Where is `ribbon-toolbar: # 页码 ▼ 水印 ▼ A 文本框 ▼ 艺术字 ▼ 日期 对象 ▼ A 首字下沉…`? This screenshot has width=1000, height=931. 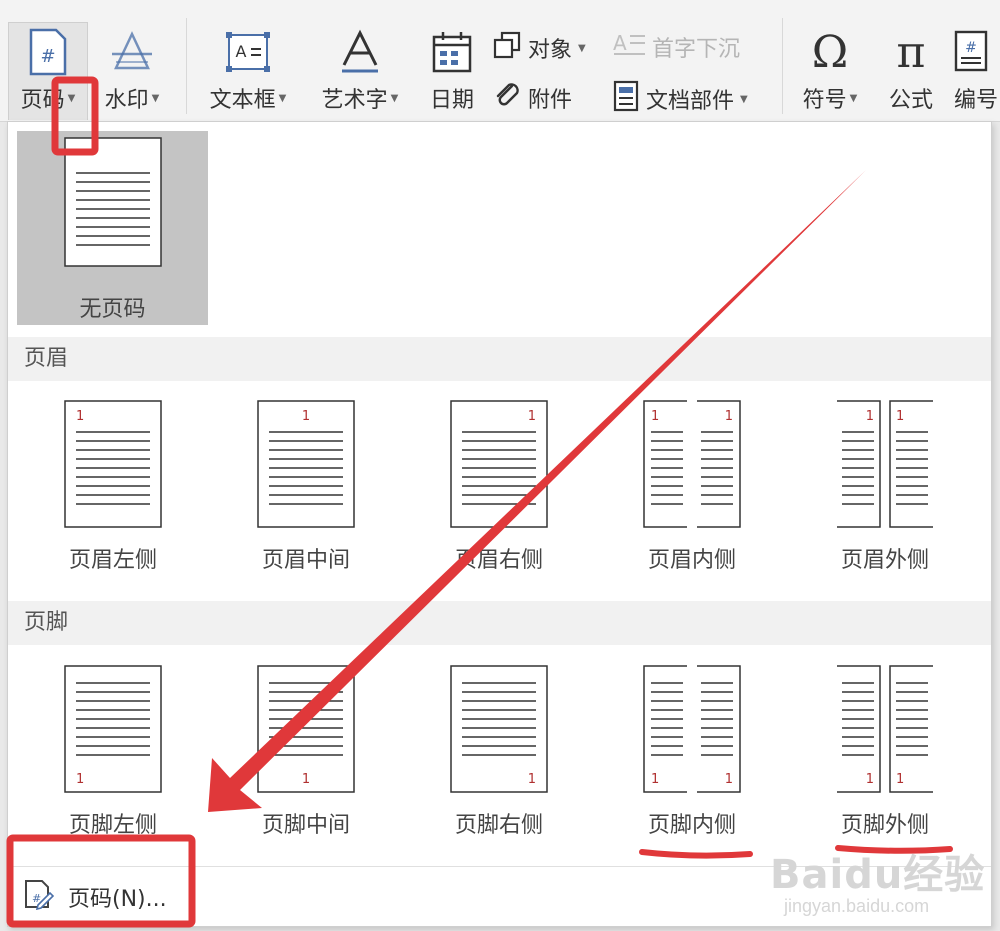
ribbon-toolbar: # 页码 ▼ 水印 ▼ A 文本框 ▼ 艺术字 ▼ 日期 对象 ▼ A 首字下沉… is located at coordinates (500, 61).